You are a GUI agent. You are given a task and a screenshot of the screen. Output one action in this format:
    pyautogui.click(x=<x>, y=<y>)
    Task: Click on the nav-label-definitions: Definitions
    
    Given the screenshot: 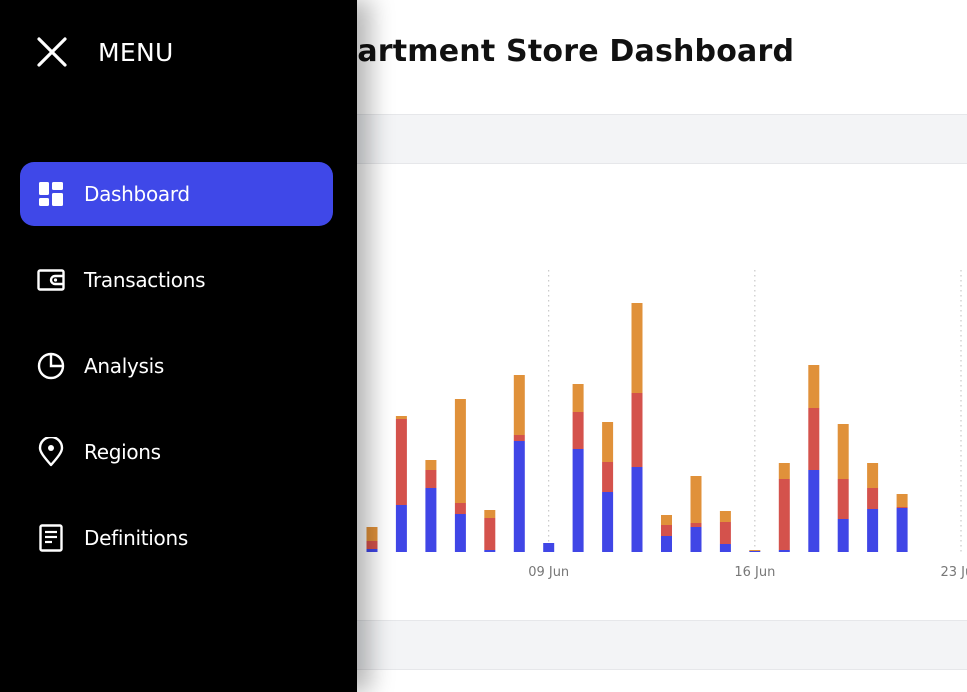 What is the action you would take?
    pyautogui.click(x=136, y=538)
    